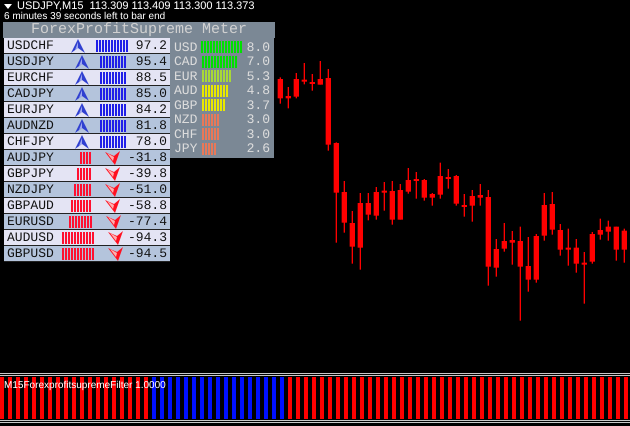 Image resolution: width=630 pixels, height=426 pixels. Describe the element at coordinates (31, 189) in the screenshot. I see `pair-name: NZDJPY` at that location.